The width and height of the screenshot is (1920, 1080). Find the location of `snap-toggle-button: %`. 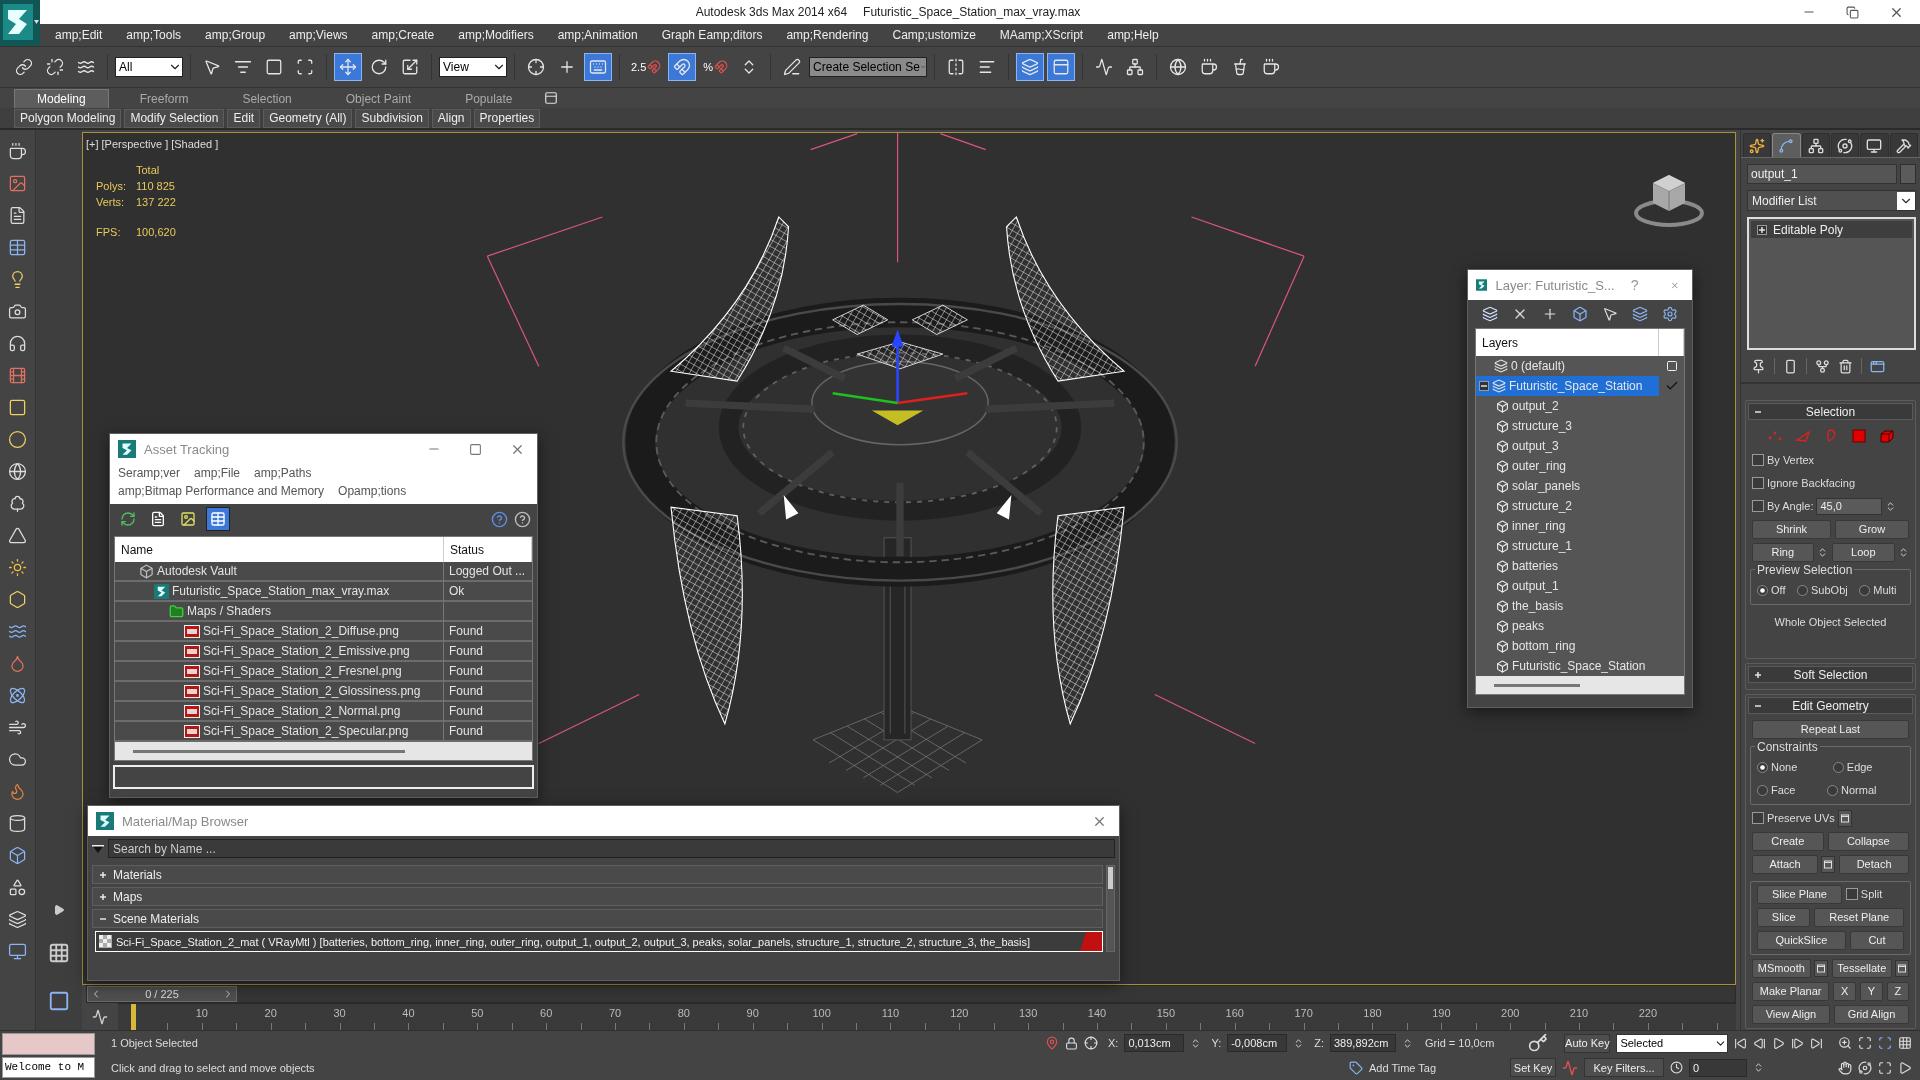

snap-toggle-button: % is located at coordinates (716, 67).